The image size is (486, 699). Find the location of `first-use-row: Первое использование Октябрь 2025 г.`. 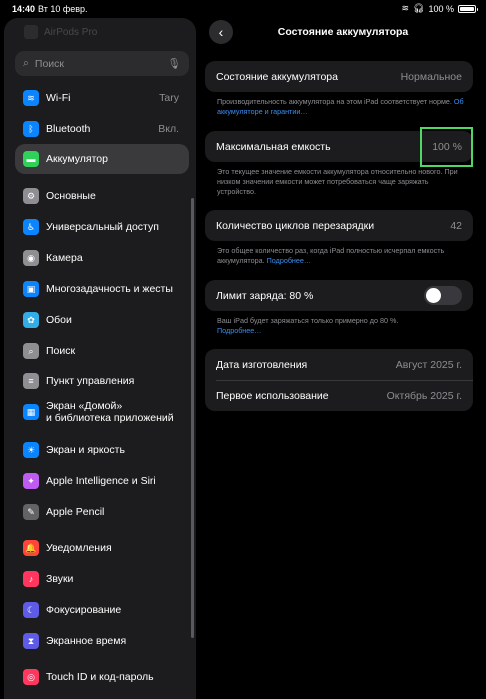

first-use-row: Первое использование Октябрь 2025 г. is located at coordinates (339, 395).